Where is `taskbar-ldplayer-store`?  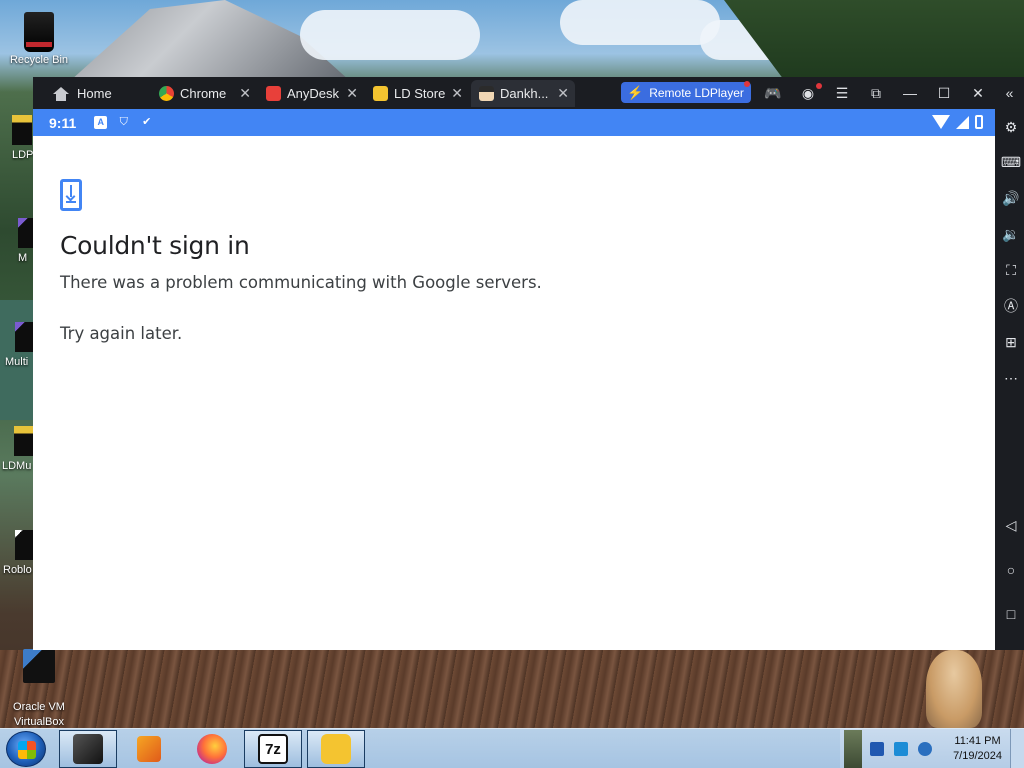
taskbar-ldplayer-store is located at coordinates (336, 749).